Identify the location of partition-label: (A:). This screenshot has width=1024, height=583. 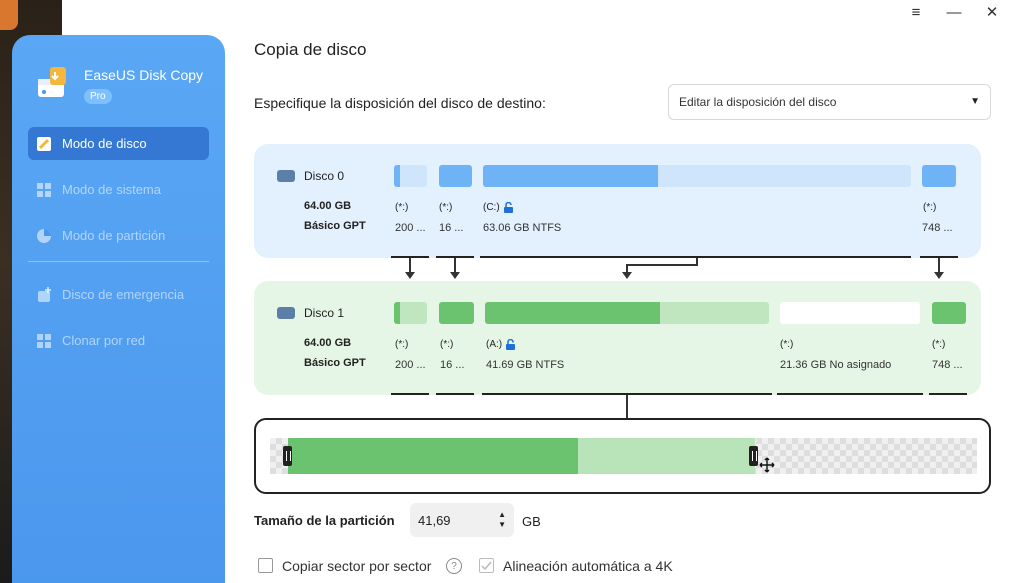
(501, 344).